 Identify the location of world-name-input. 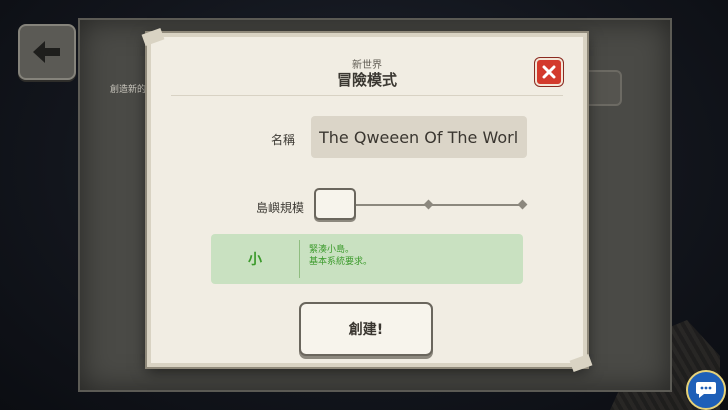
(419, 137).